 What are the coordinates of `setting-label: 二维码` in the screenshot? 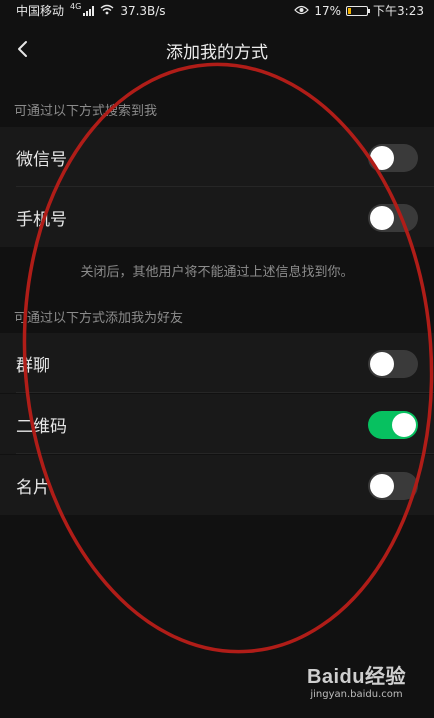 It's located at (41, 427).